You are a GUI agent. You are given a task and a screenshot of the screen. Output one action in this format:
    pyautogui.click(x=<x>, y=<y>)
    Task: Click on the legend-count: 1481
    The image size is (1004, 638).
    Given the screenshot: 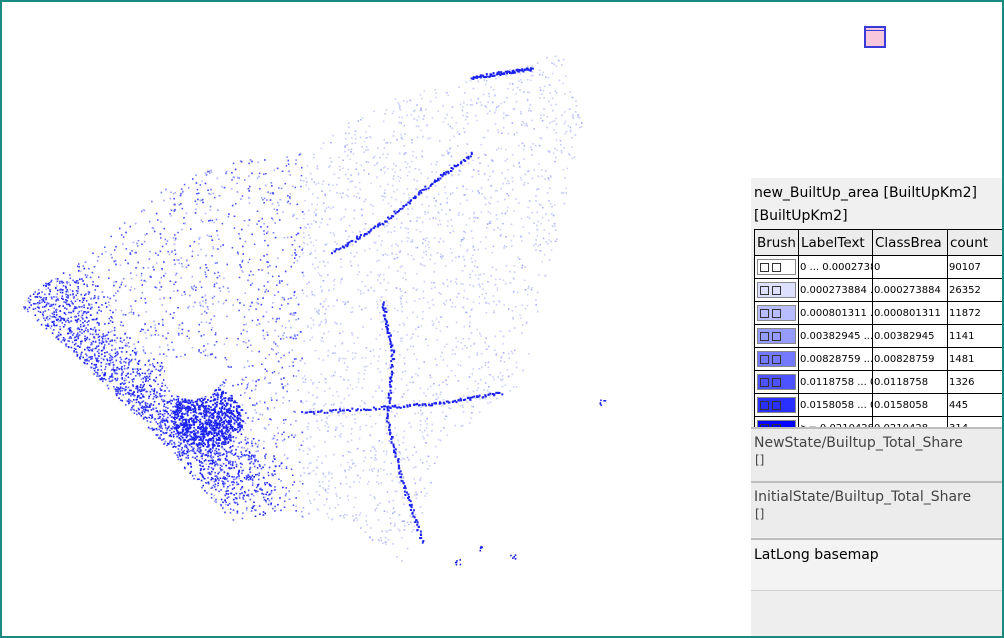 What is the action you would take?
    pyautogui.click(x=974, y=359)
    